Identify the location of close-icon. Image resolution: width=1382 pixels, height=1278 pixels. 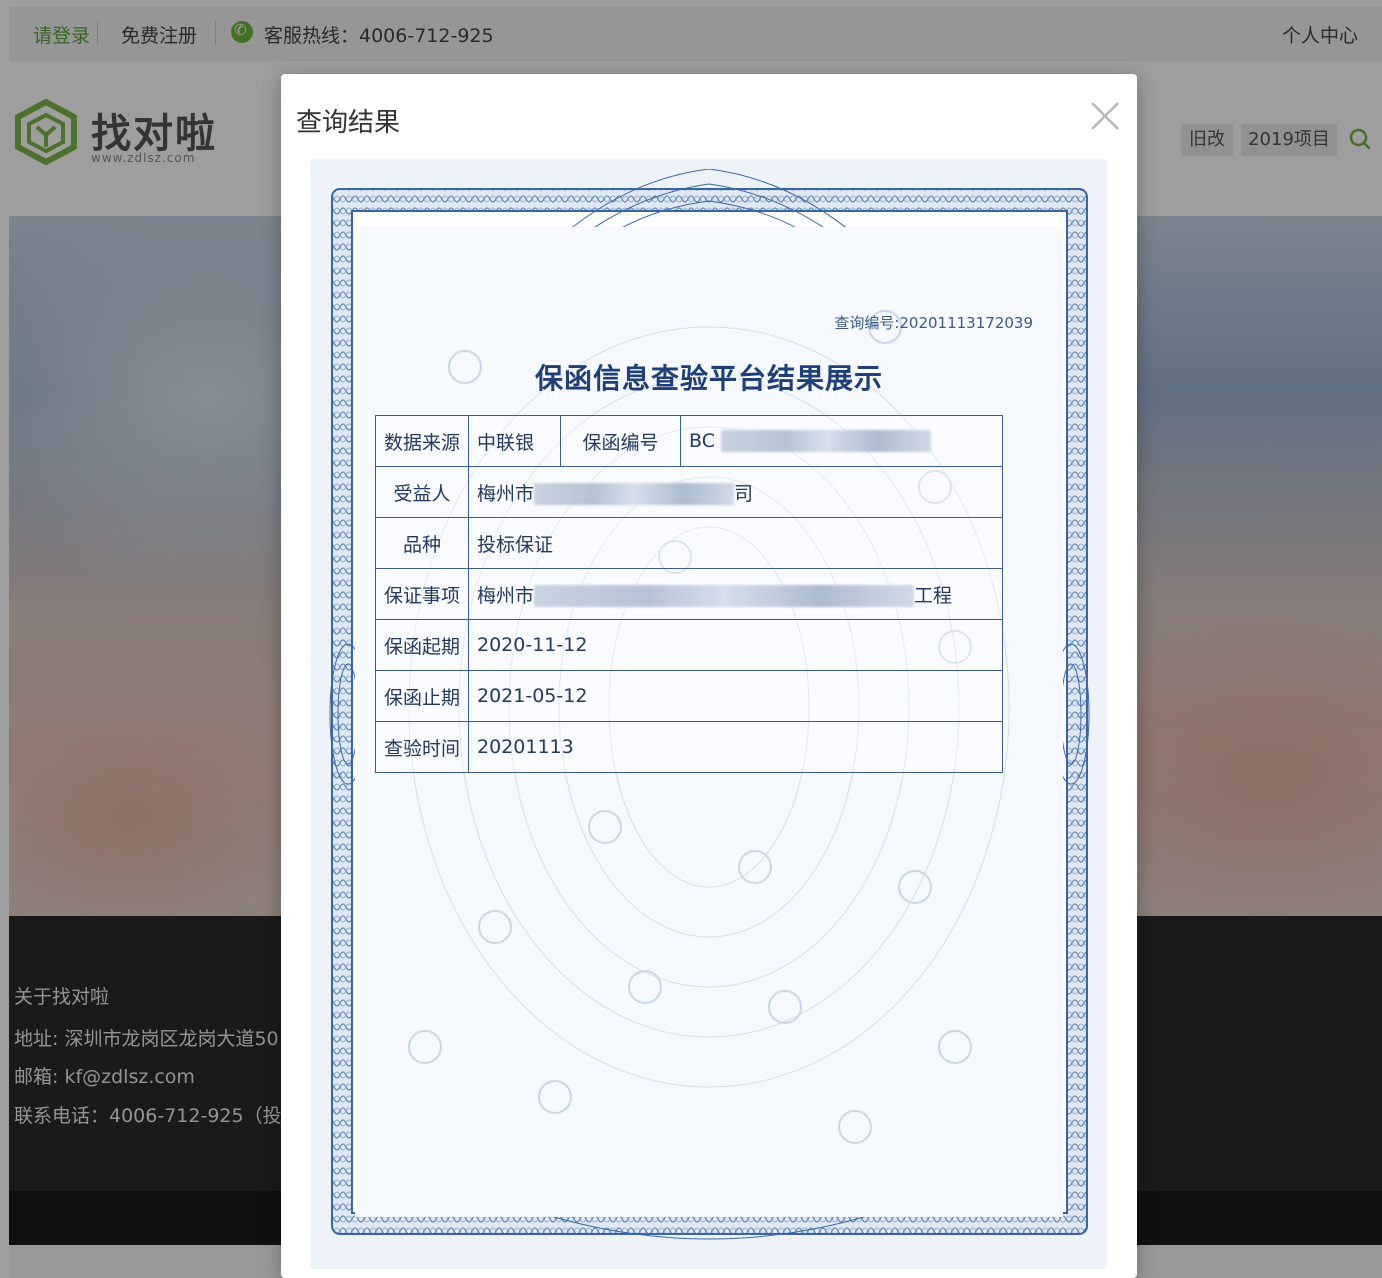
(1105, 116).